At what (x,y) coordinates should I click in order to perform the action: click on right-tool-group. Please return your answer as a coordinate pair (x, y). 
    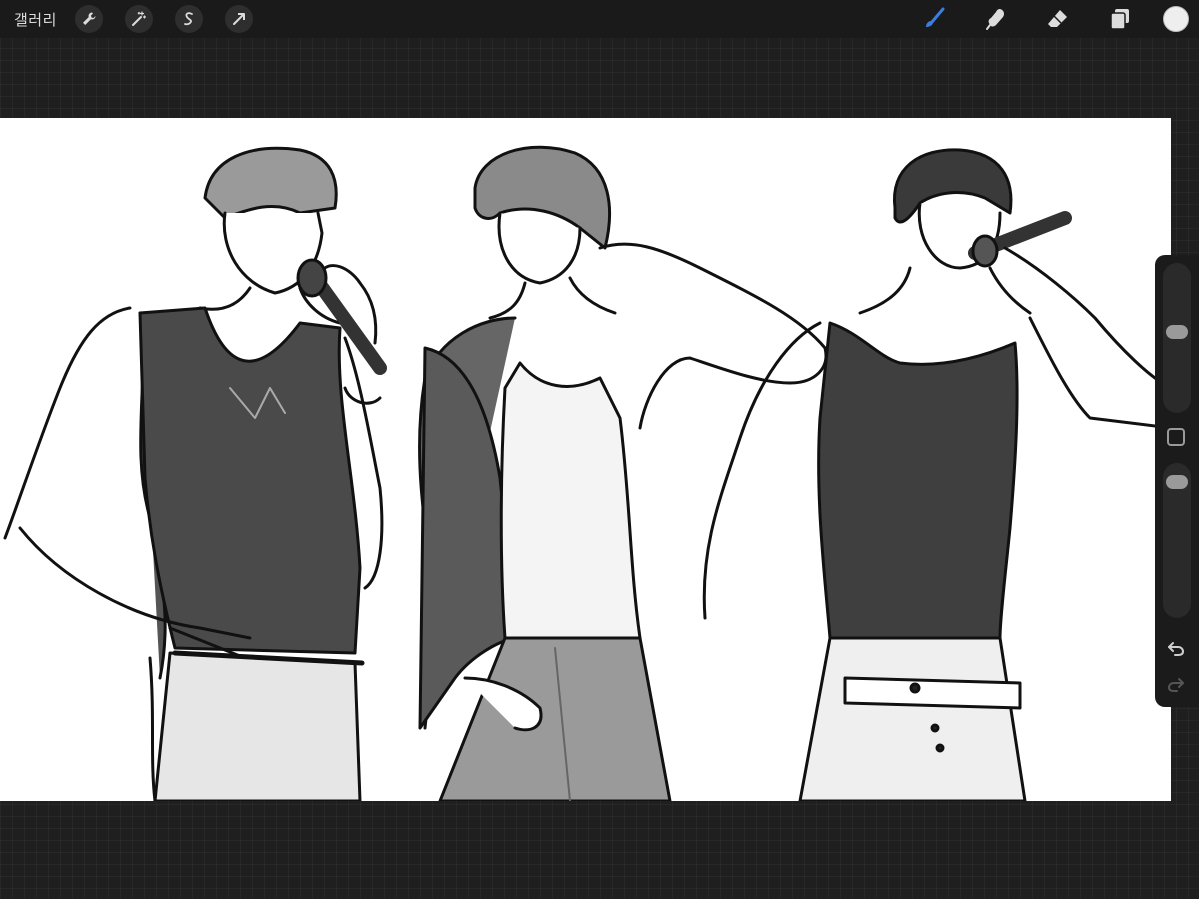
    Looking at the image, I should click on (1054, 19).